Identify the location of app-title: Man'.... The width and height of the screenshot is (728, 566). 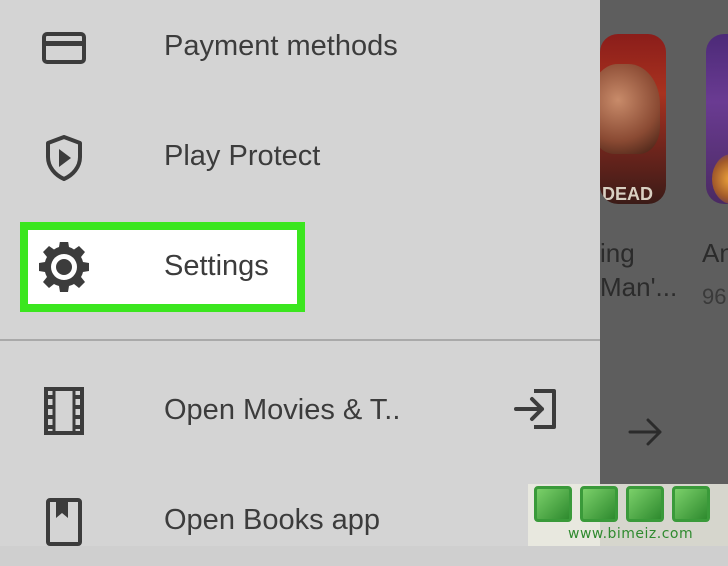
(639, 287).